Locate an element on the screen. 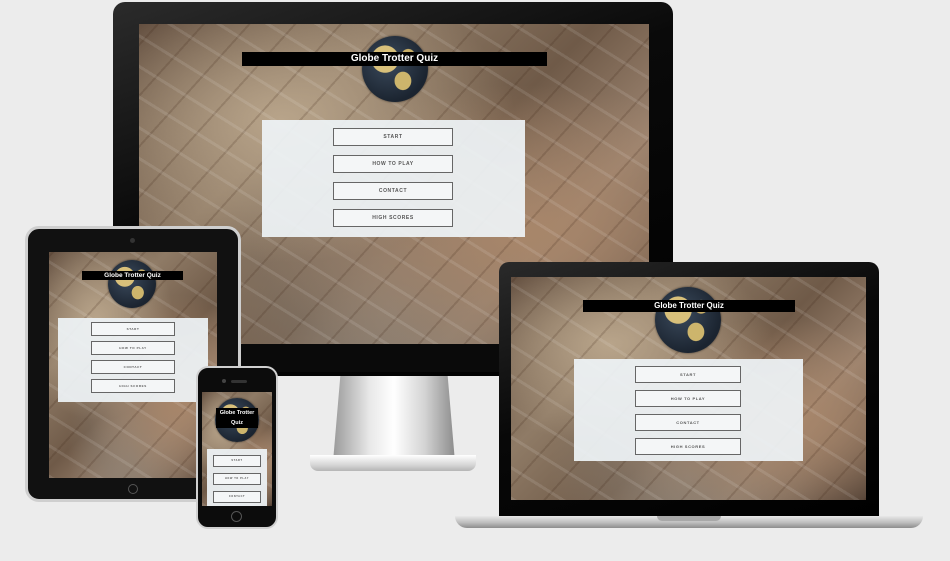 This screenshot has width=950, height=561. page-title-line-1: Globe Trotter is located at coordinates (237, 413).